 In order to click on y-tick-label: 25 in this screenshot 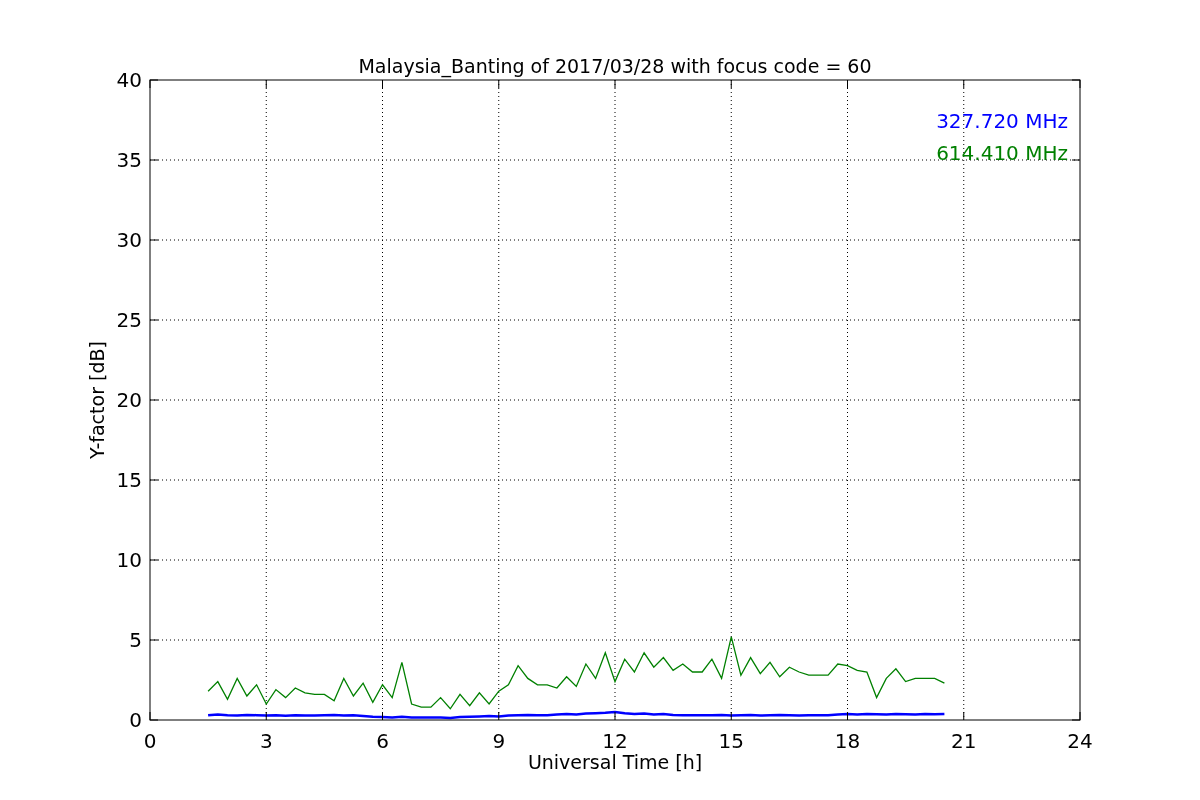, I will do `click(129, 320)`.